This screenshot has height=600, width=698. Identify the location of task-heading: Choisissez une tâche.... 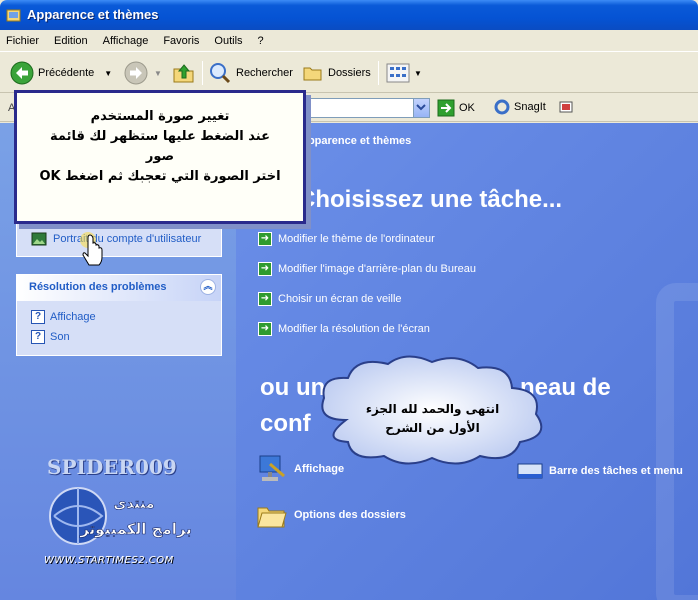
(430, 199).